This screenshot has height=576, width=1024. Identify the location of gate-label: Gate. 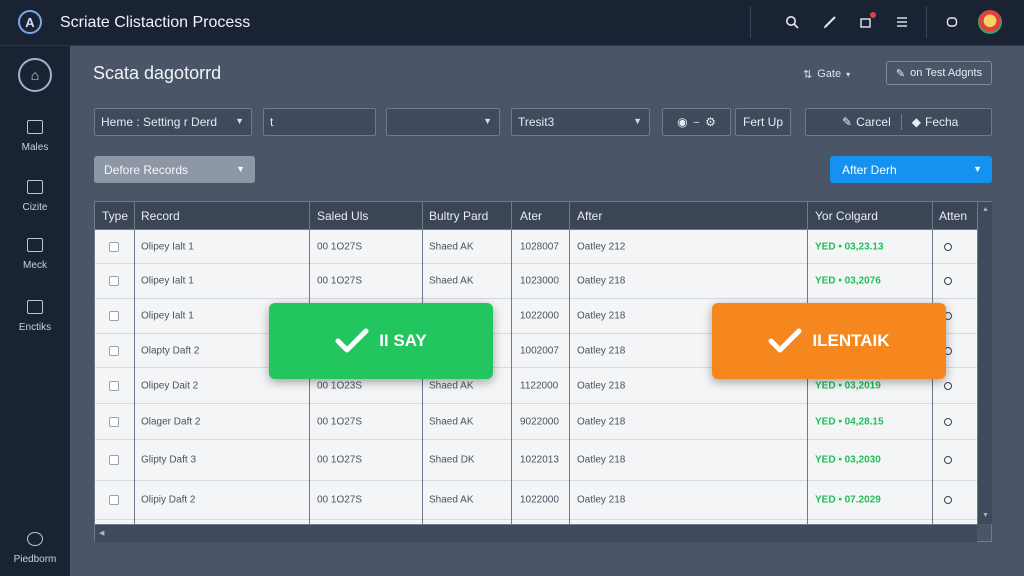
(829, 74).